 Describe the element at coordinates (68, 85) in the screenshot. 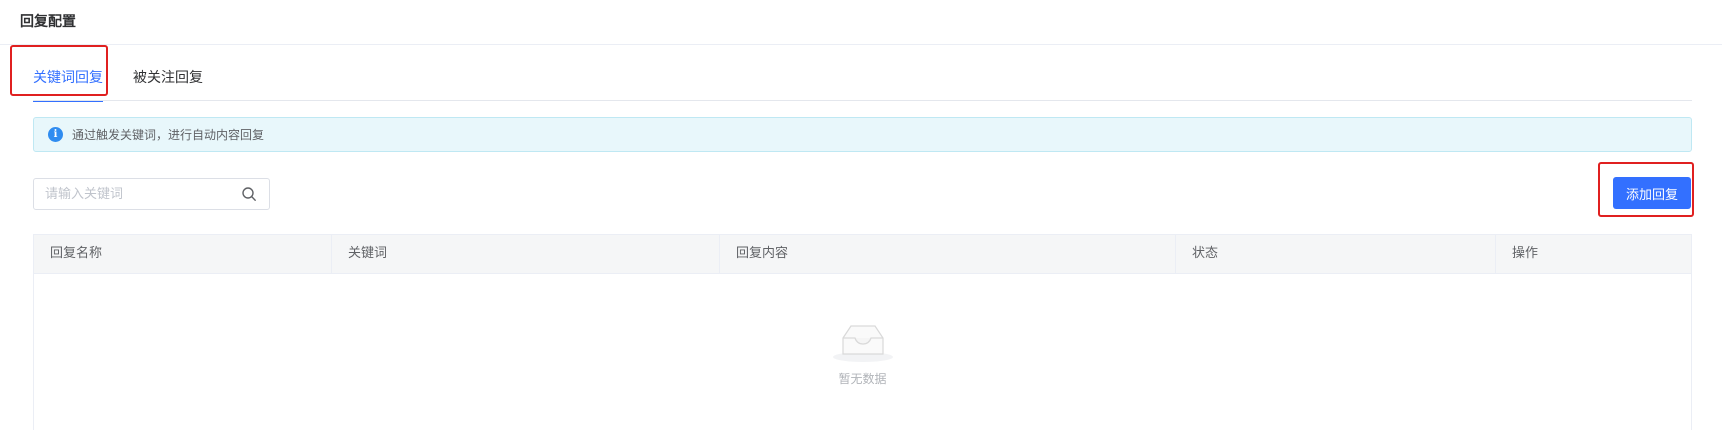

I see `tab-keyword-reply: 关键词回复` at that location.